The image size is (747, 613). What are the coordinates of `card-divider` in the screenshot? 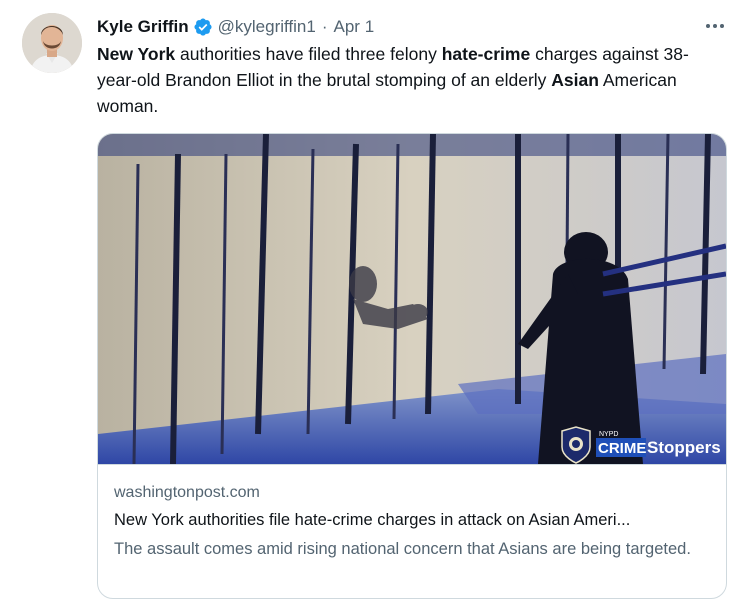 It's located at (412, 464).